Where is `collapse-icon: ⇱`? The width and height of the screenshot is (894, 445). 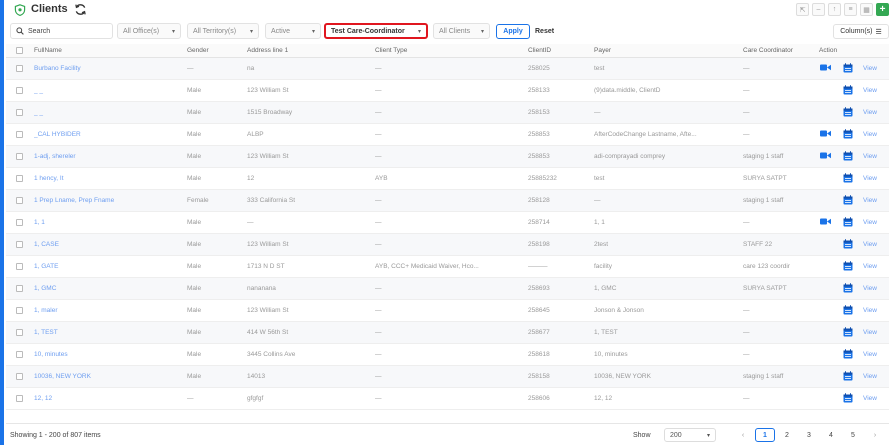
collapse-icon: ⇱ is located at coordinates (802, 9).